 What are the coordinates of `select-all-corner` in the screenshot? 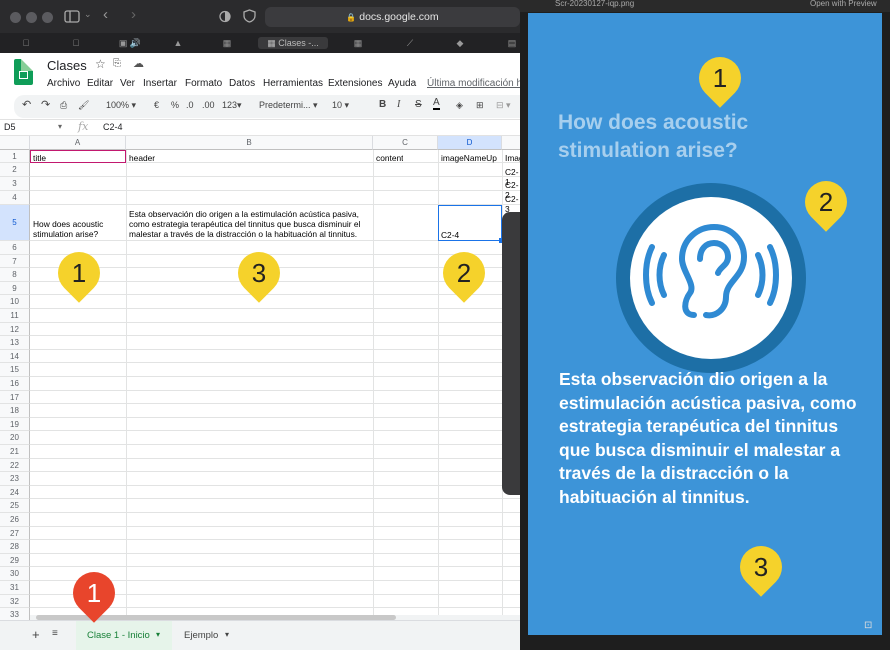 It's located at (15, 143).